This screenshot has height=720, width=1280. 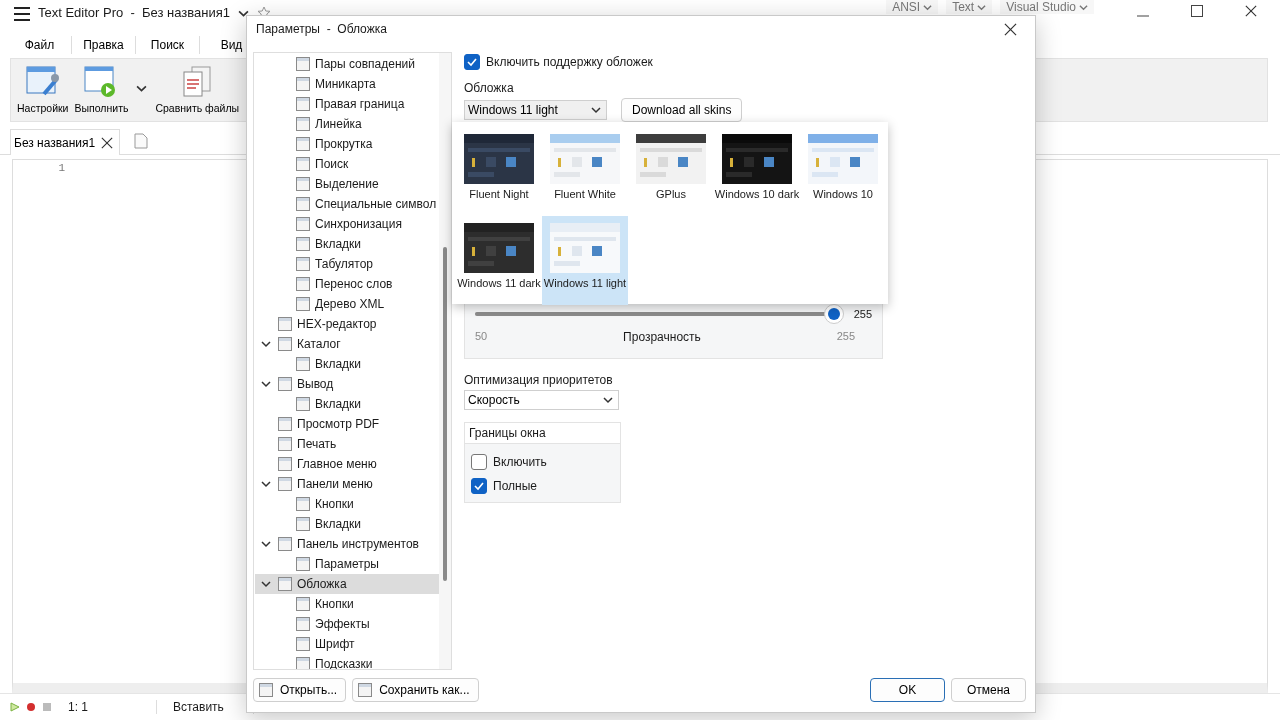 What do you see at coordinates (757, 171) in the screenshot?
I see `skin-option: Windows 10 dark` at bounding box center [757, 171].